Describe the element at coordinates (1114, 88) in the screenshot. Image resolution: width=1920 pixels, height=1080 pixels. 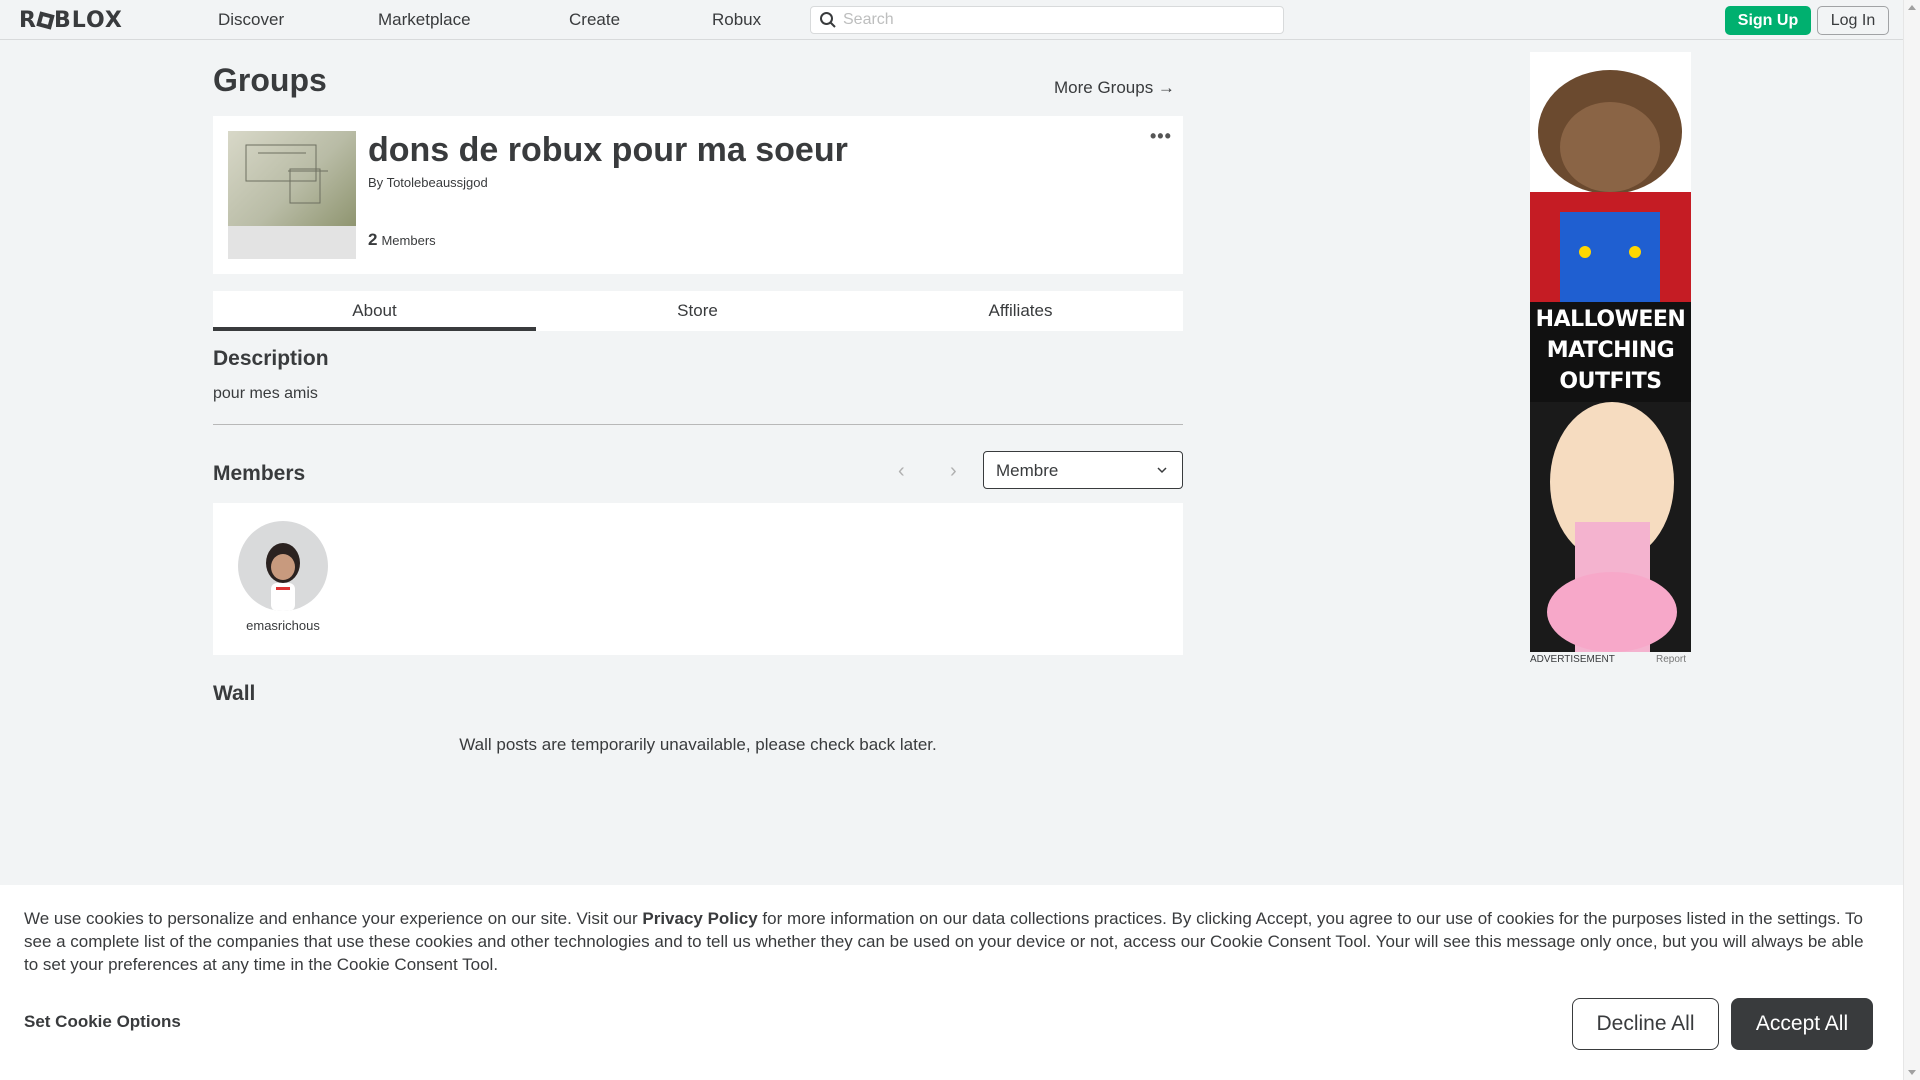
I see `more-groups-link: More Groups →` at that location.